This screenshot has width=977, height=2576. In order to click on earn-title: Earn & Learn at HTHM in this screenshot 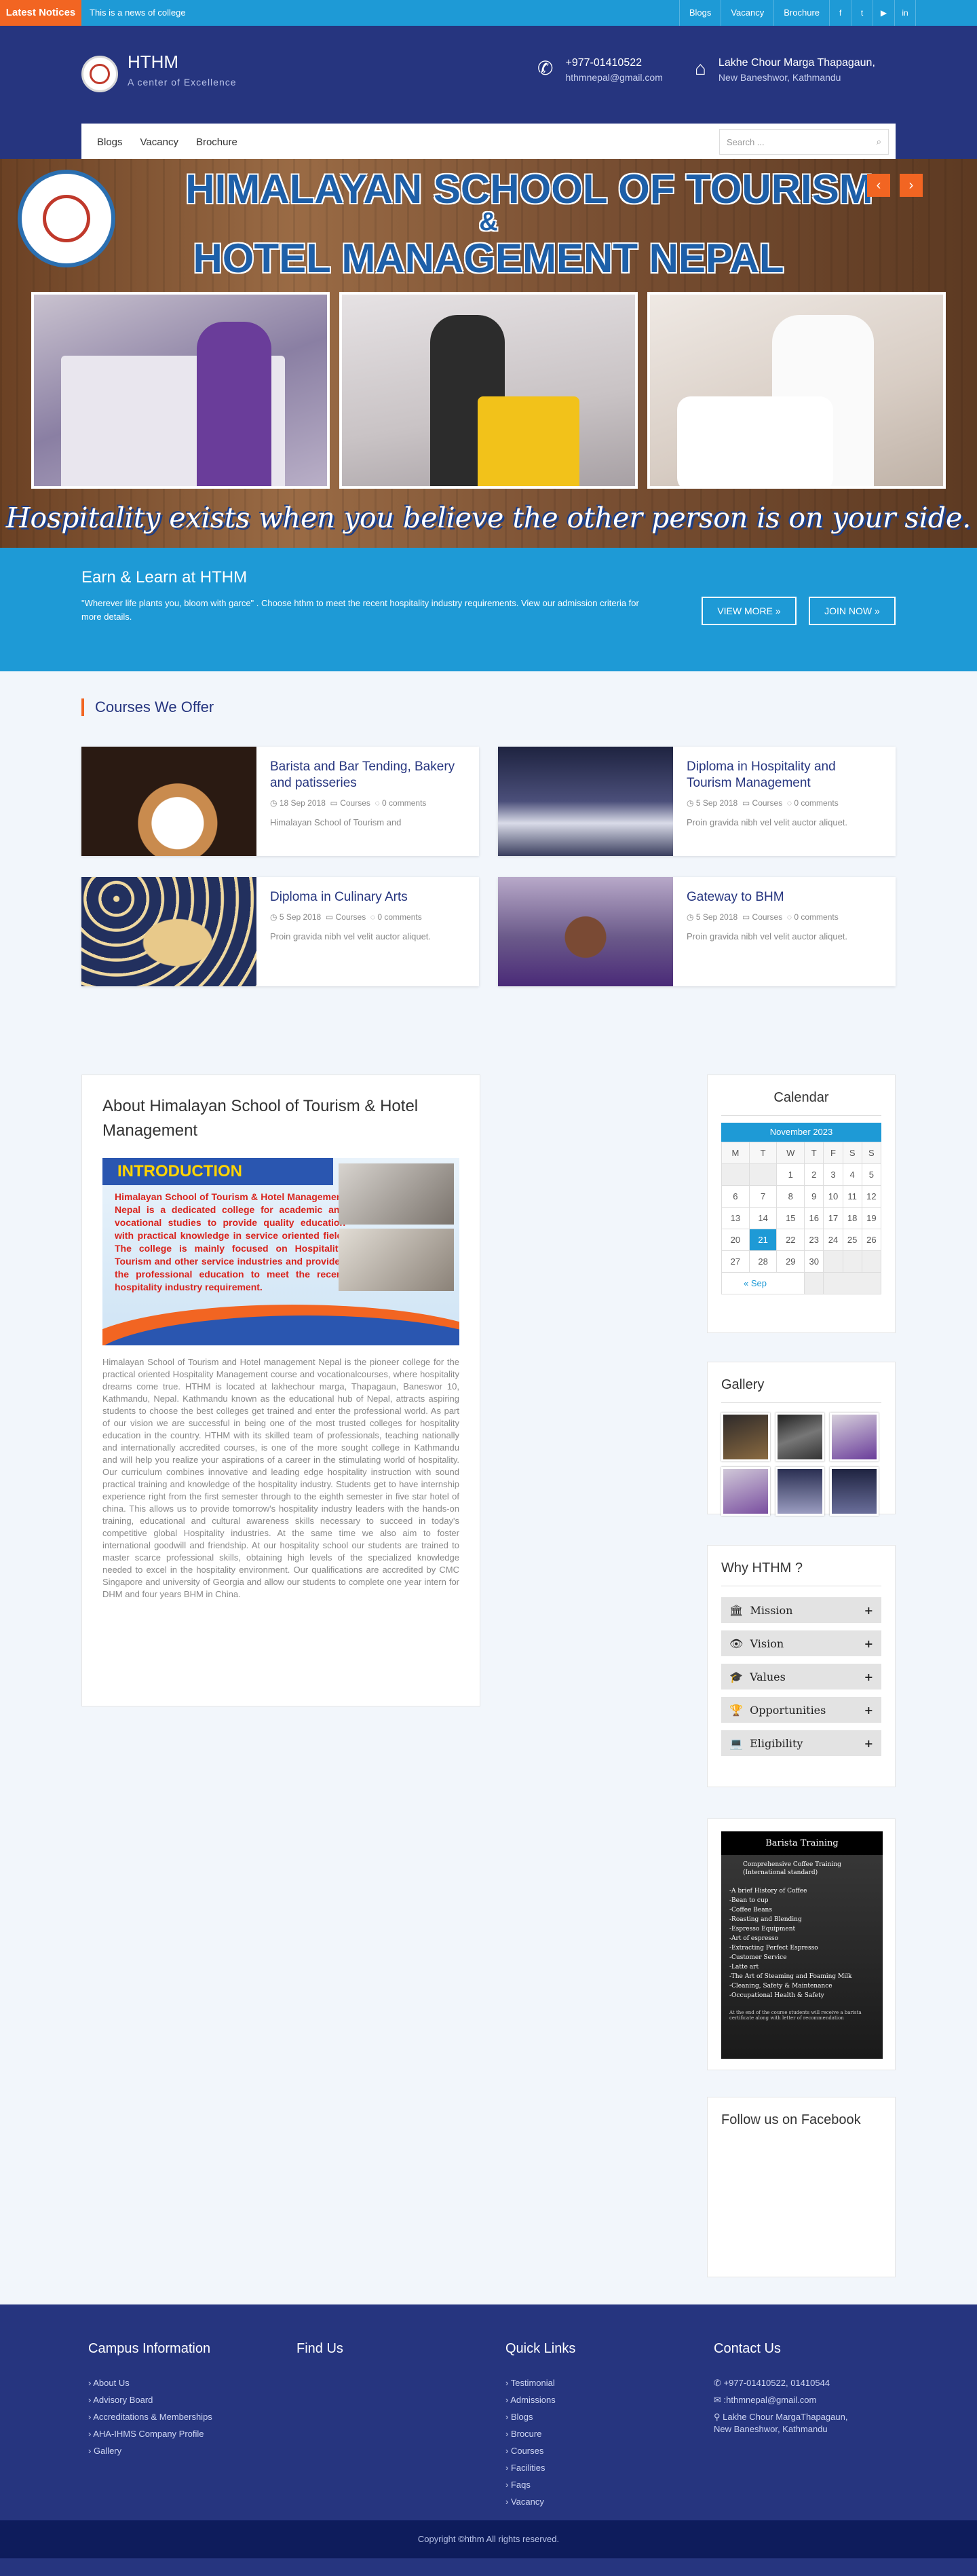, I will do `click(165, 577)`.